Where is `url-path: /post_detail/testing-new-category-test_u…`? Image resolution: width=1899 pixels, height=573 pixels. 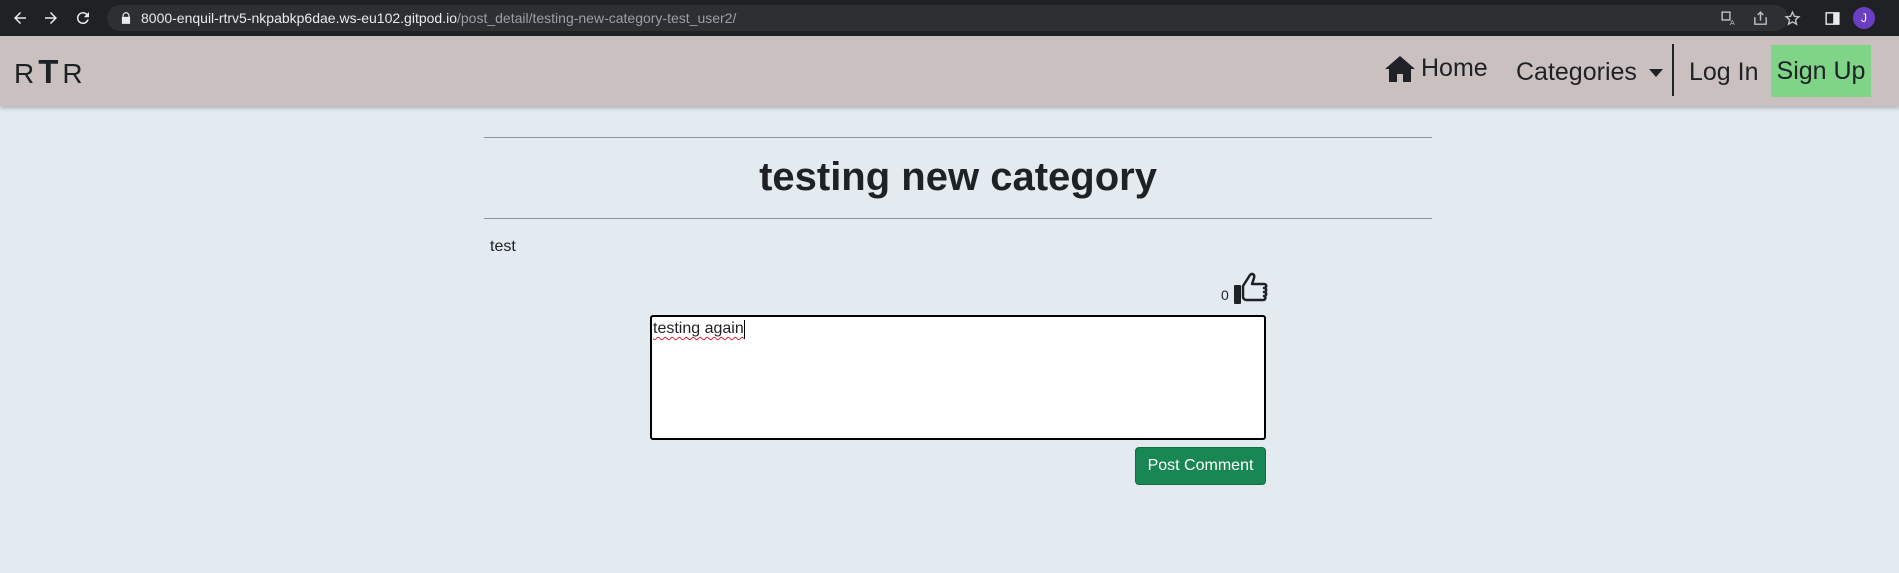 url-path: /post_detail/testing-new-category-test_u… is located at coordinates (596, 18).